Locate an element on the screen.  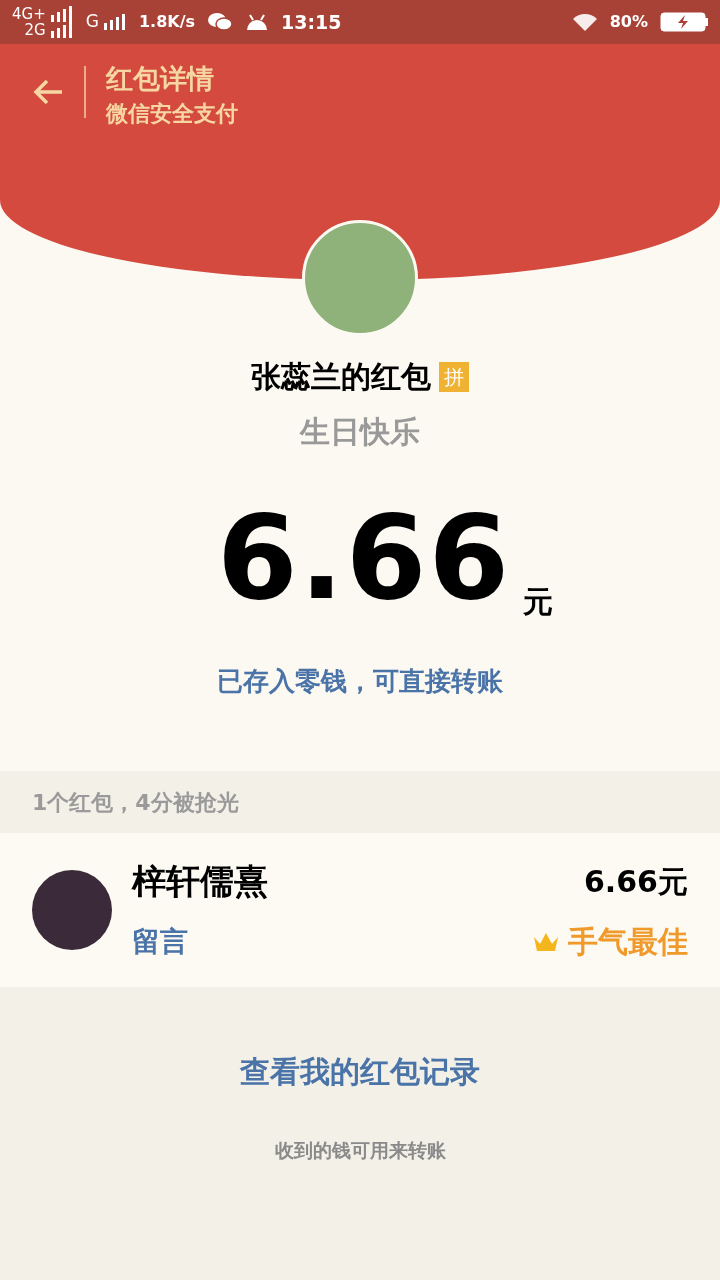
group-badge: 拼 is located at coordinates (454, 376).